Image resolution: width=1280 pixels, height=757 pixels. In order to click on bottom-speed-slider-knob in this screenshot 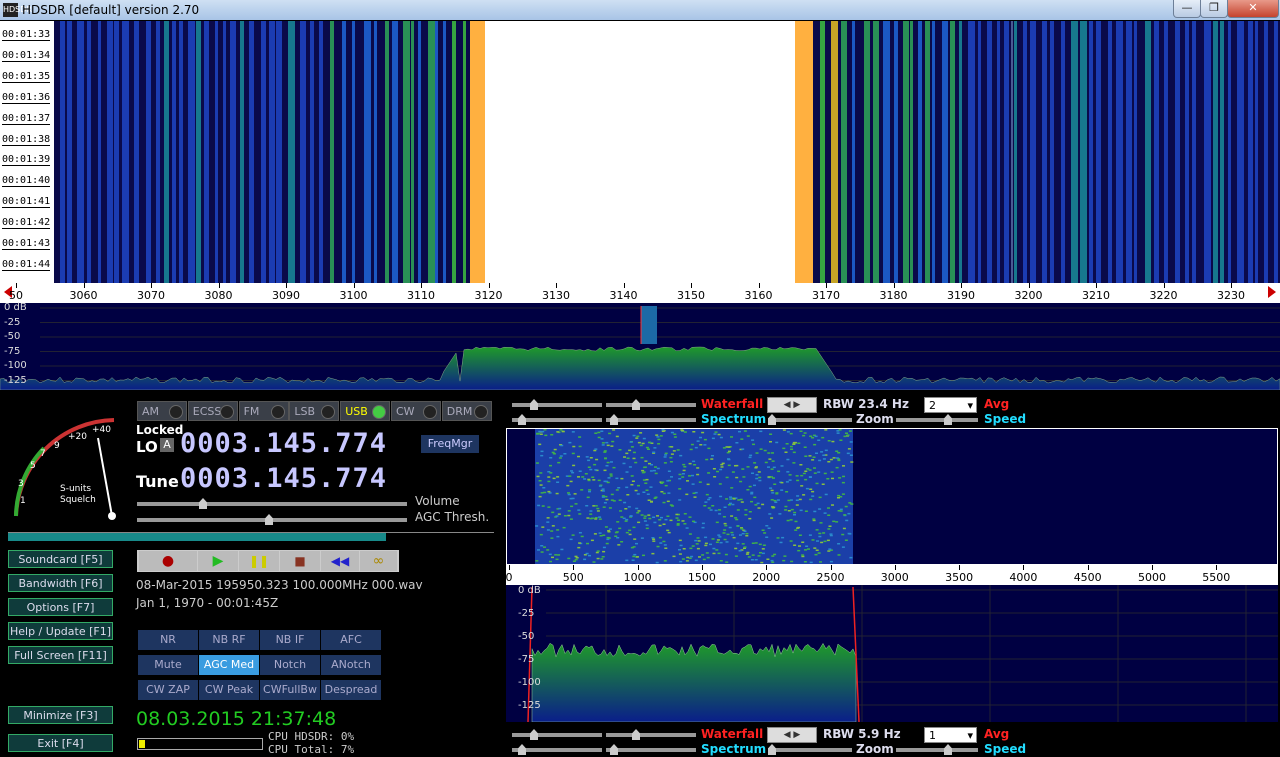, I will do `click(948, 749)`.